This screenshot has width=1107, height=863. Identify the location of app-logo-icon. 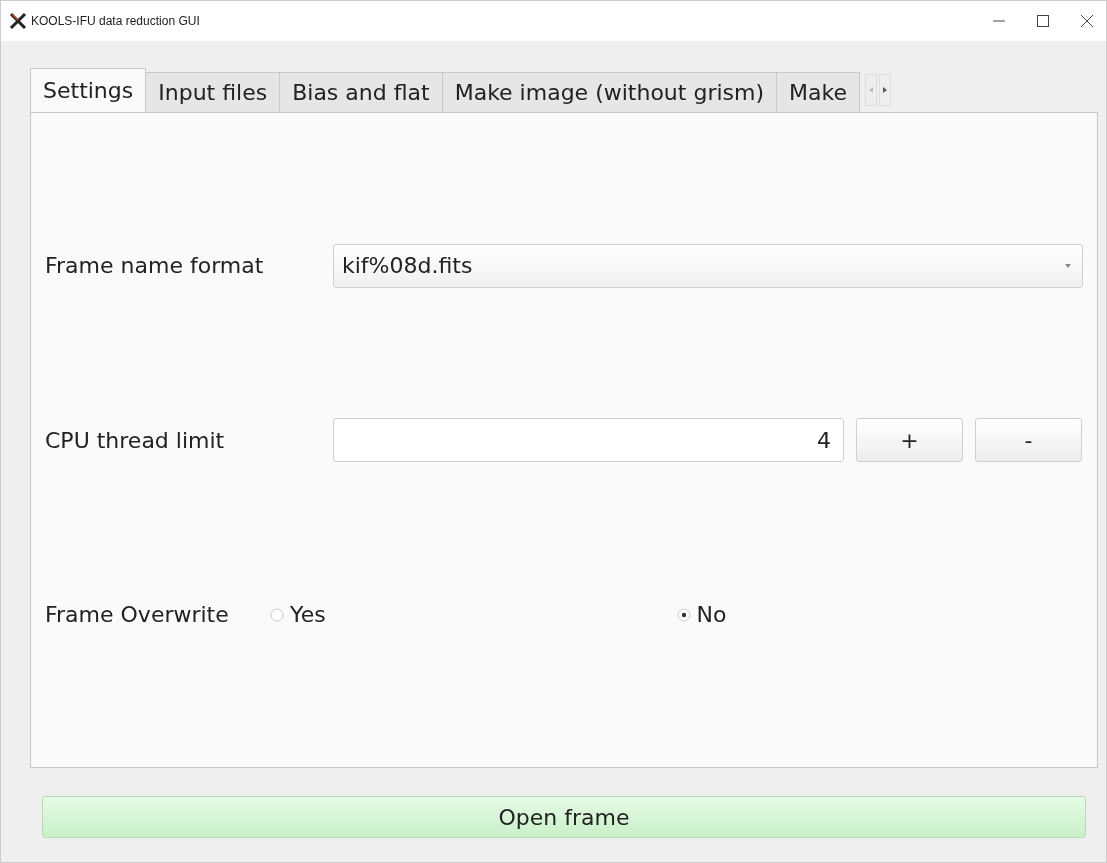
(18, 21).